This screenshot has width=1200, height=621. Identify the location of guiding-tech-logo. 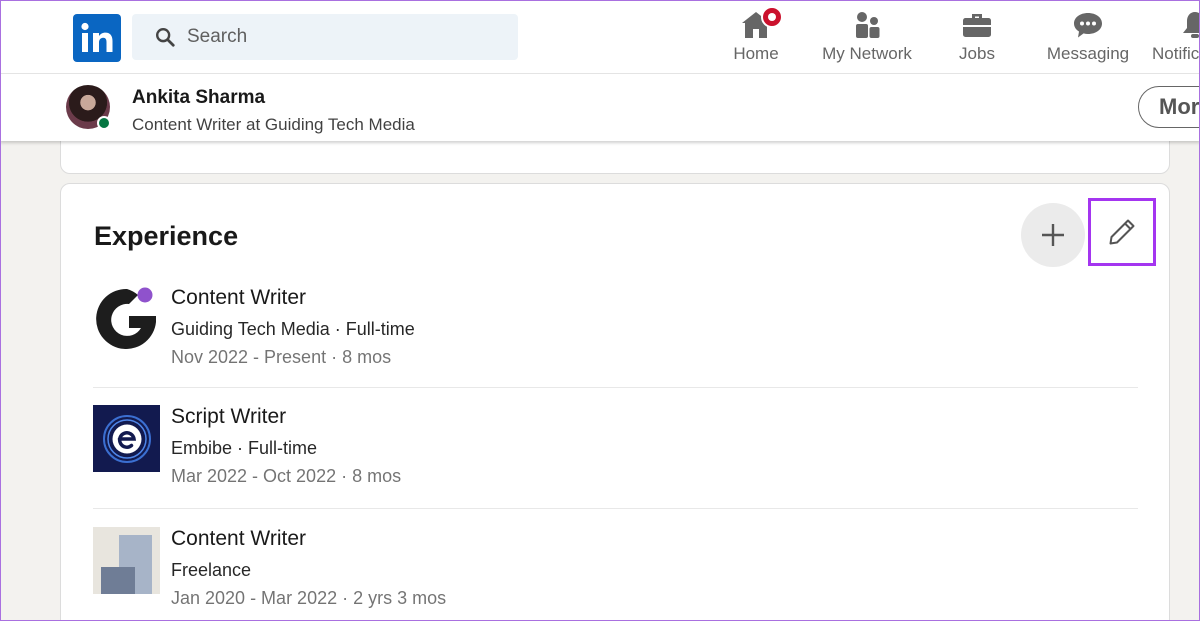
(126, 319).